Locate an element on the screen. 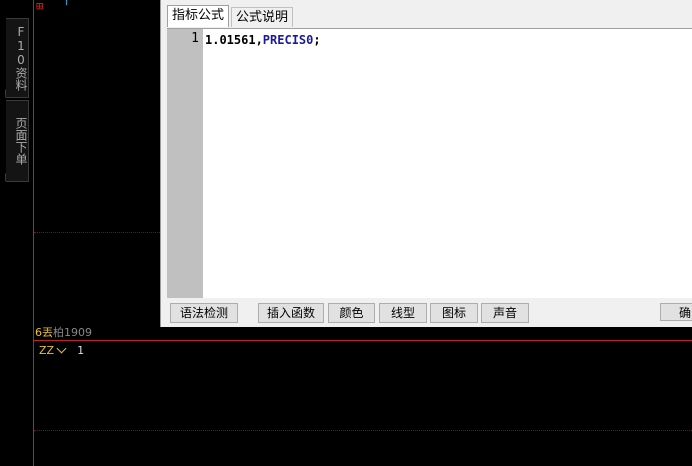 Image resolution: width=692 pixels, height=466 pixels. chart-left-border is located at coordinates (33, 233).